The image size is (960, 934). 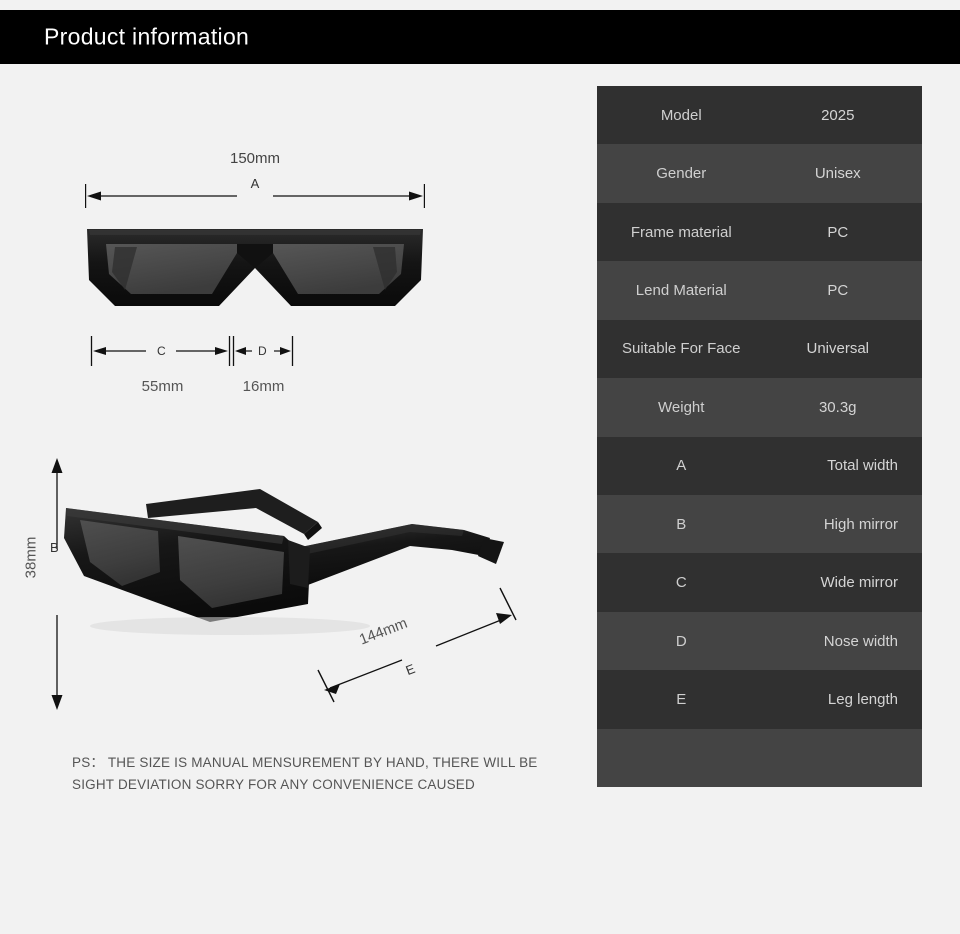 I want to click on table-row: D Nose width, so click(x=759, y=641).